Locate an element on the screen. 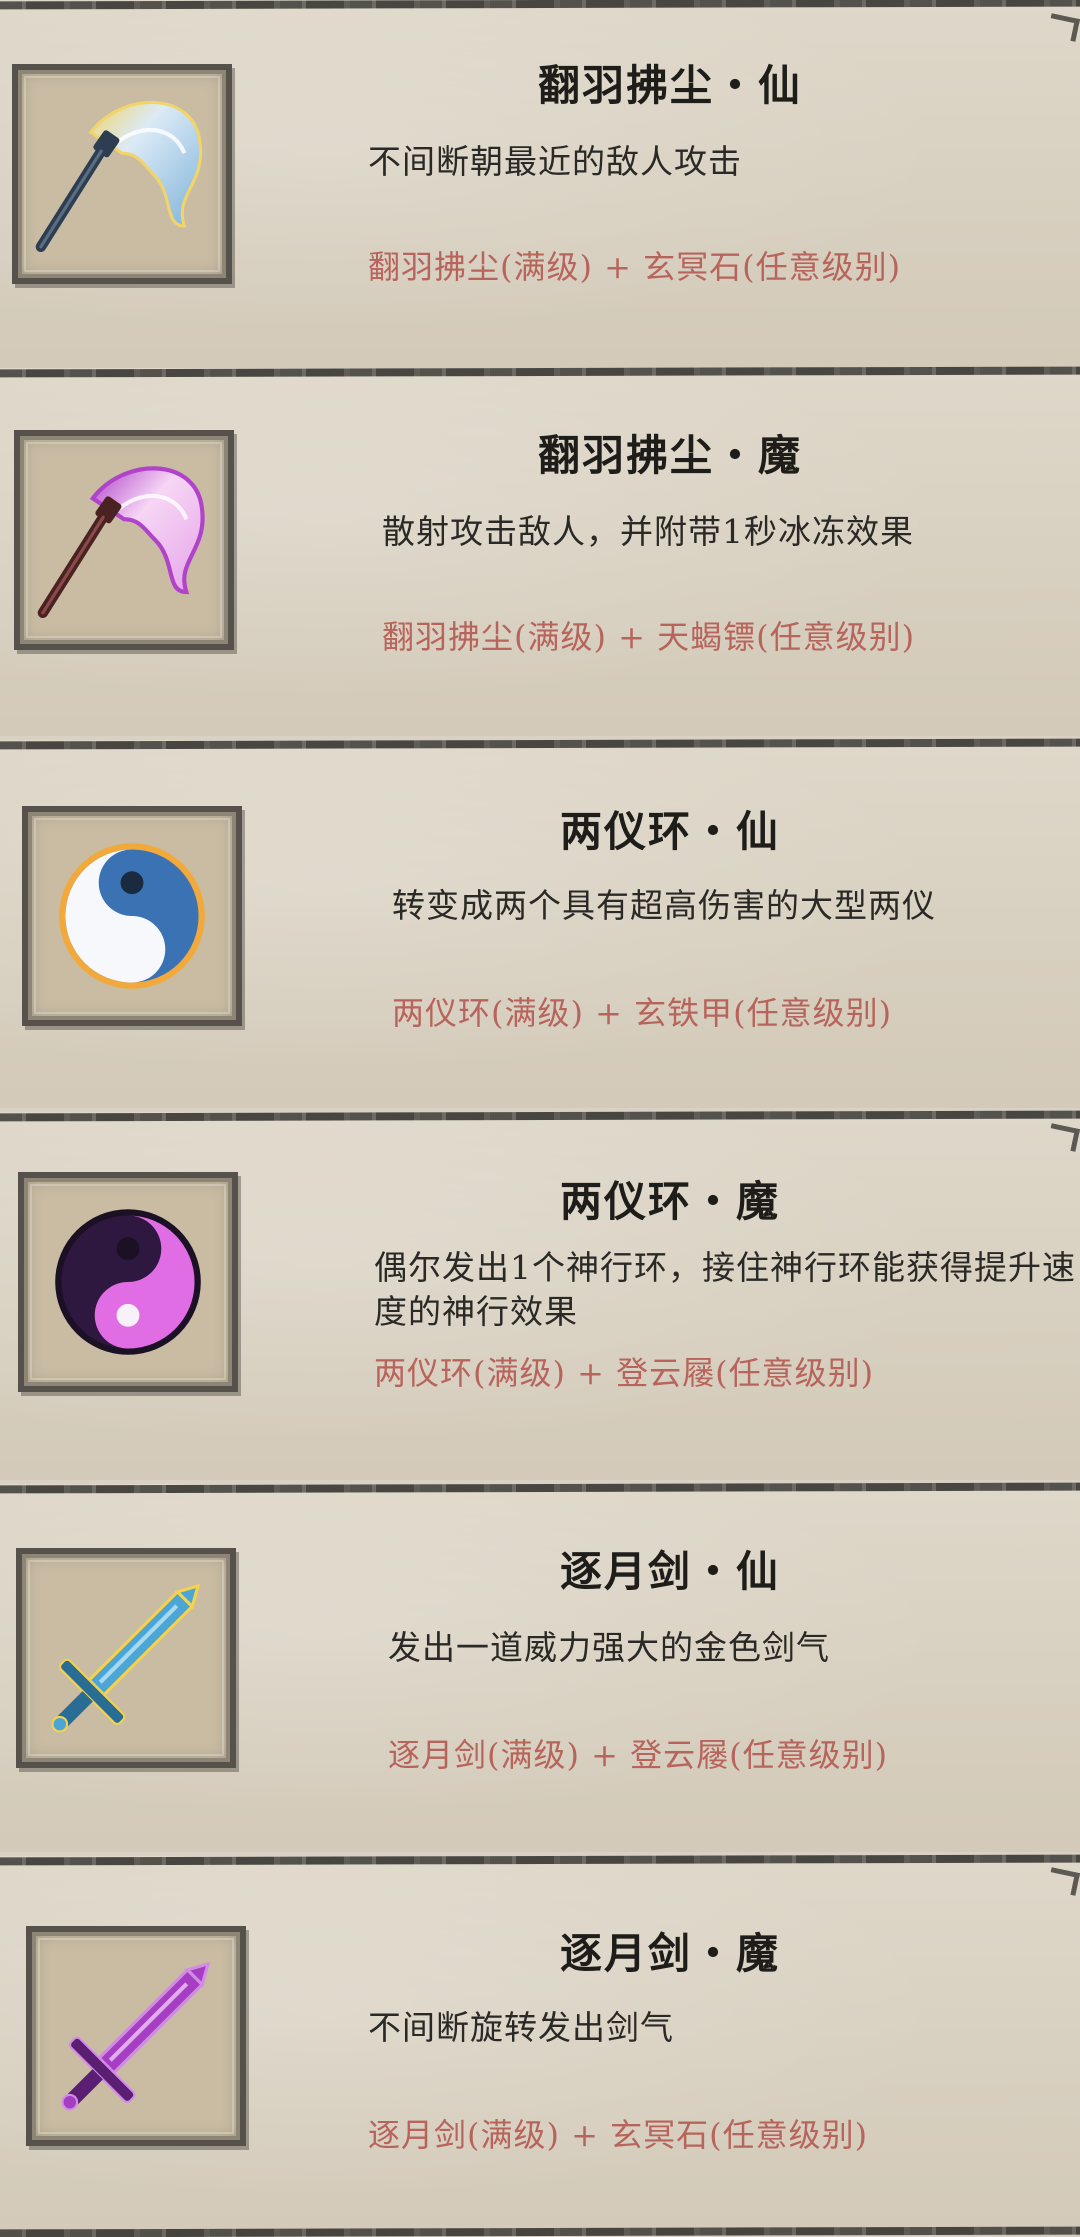  yin-yang-blue-icon is located at coordinates (132, 916).